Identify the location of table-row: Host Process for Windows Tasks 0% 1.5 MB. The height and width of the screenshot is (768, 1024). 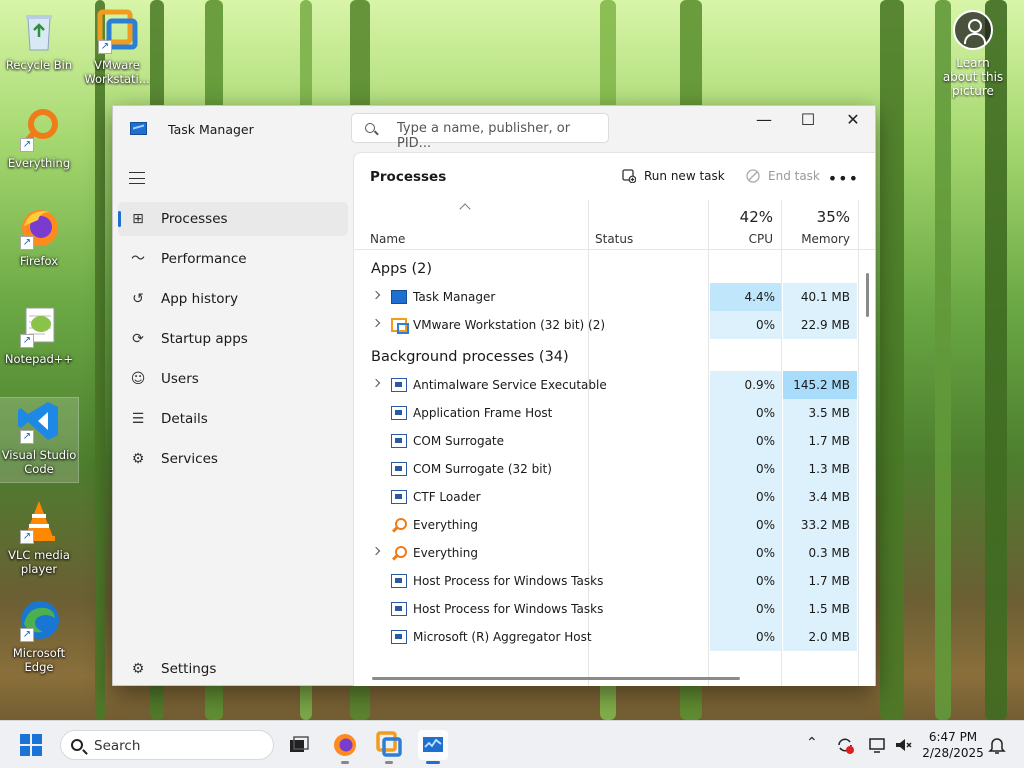
(606, 609).